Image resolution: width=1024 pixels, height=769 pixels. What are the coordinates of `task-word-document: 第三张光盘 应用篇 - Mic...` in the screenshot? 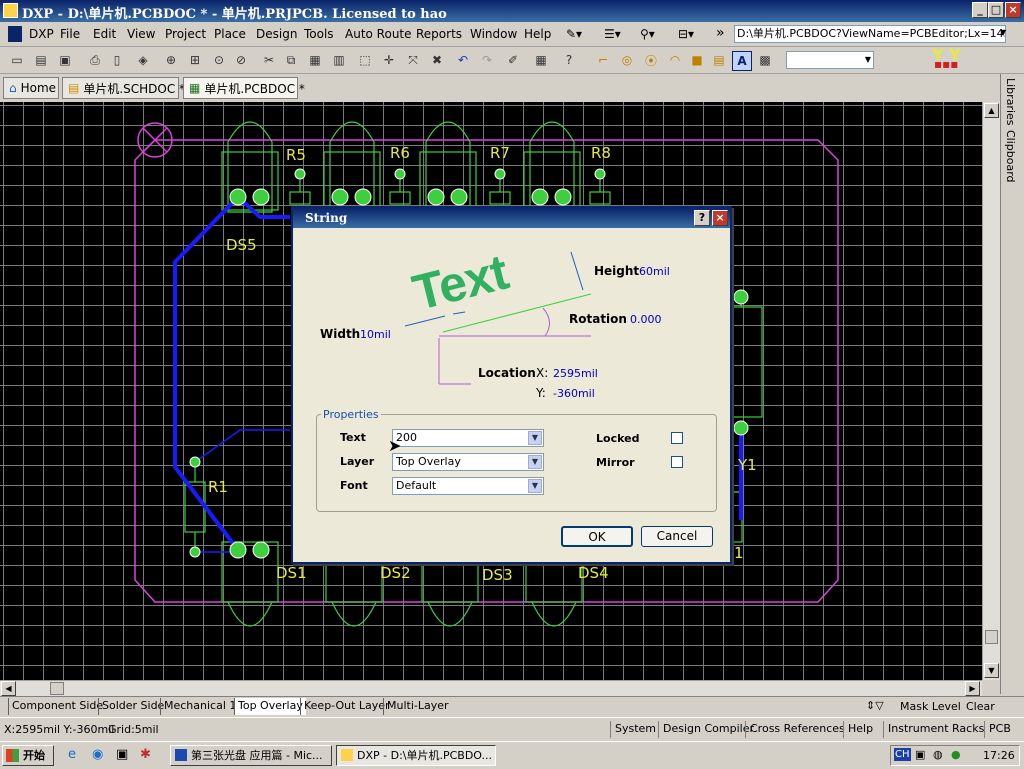 It's located at (251, 755).